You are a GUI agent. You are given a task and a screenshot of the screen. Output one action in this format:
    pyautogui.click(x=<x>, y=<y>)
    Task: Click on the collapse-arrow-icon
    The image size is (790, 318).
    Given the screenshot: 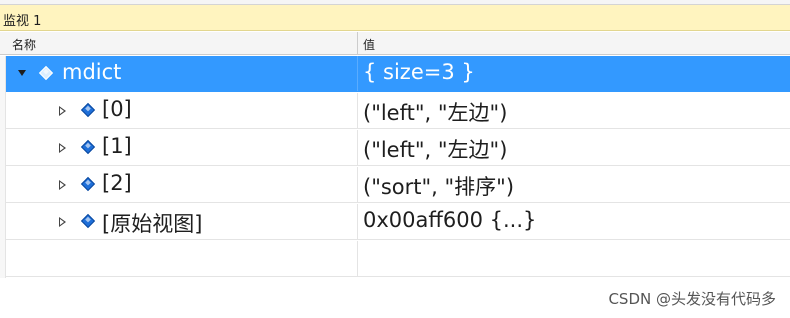 What is the action you would take?
    pyautogui.click(x=22, y=73)
    